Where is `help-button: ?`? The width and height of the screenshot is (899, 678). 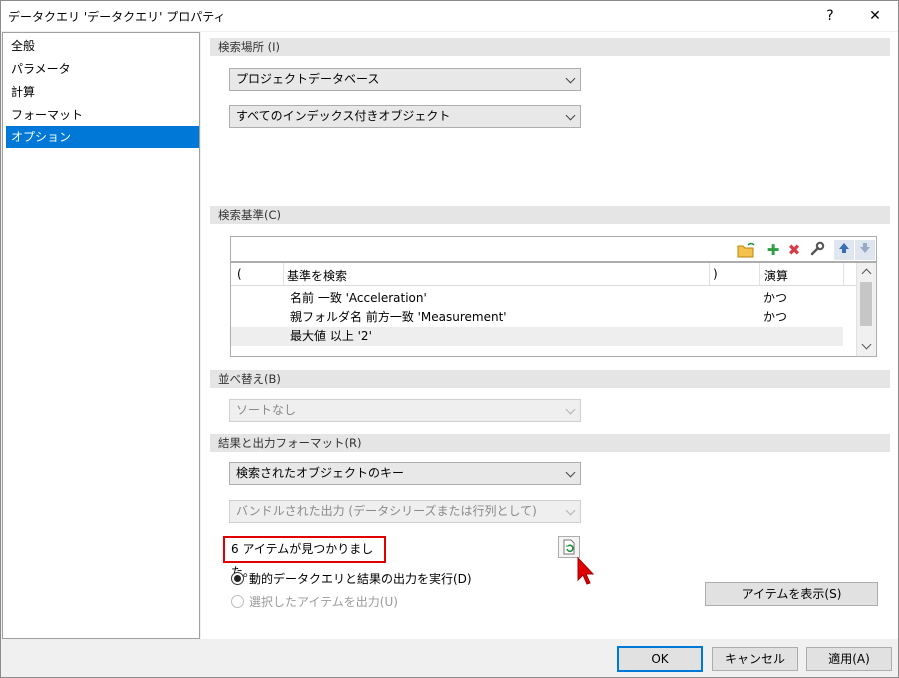
help-button: ? is located at coordinates (830, 16).